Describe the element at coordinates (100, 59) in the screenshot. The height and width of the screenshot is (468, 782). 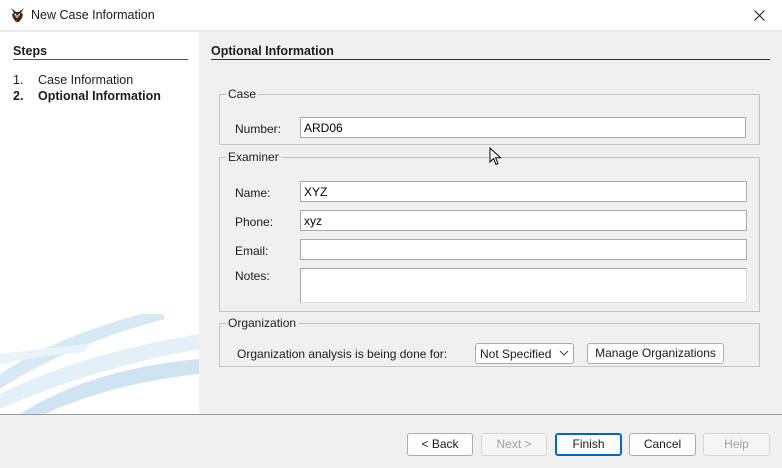
I see `steps-divider` at that location.